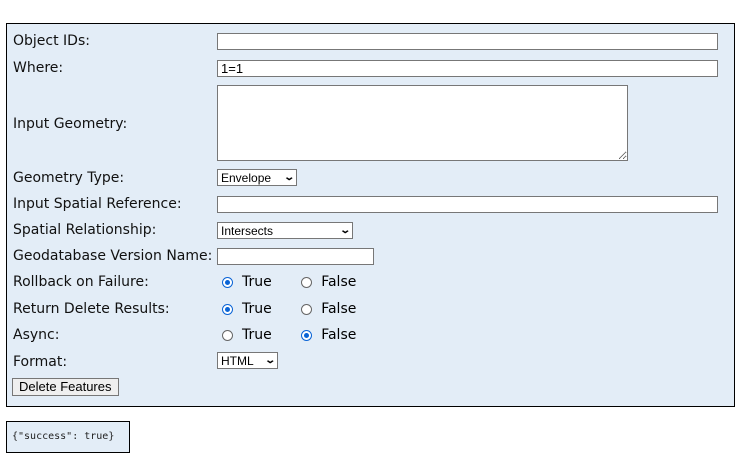 Image resolution: width=751 pixels, height=458 pixels. What do you see at coordinates (51, 41) in the screenshot?
I see `object-ids-label: Object IDs:` at bounding box center [51, 41].